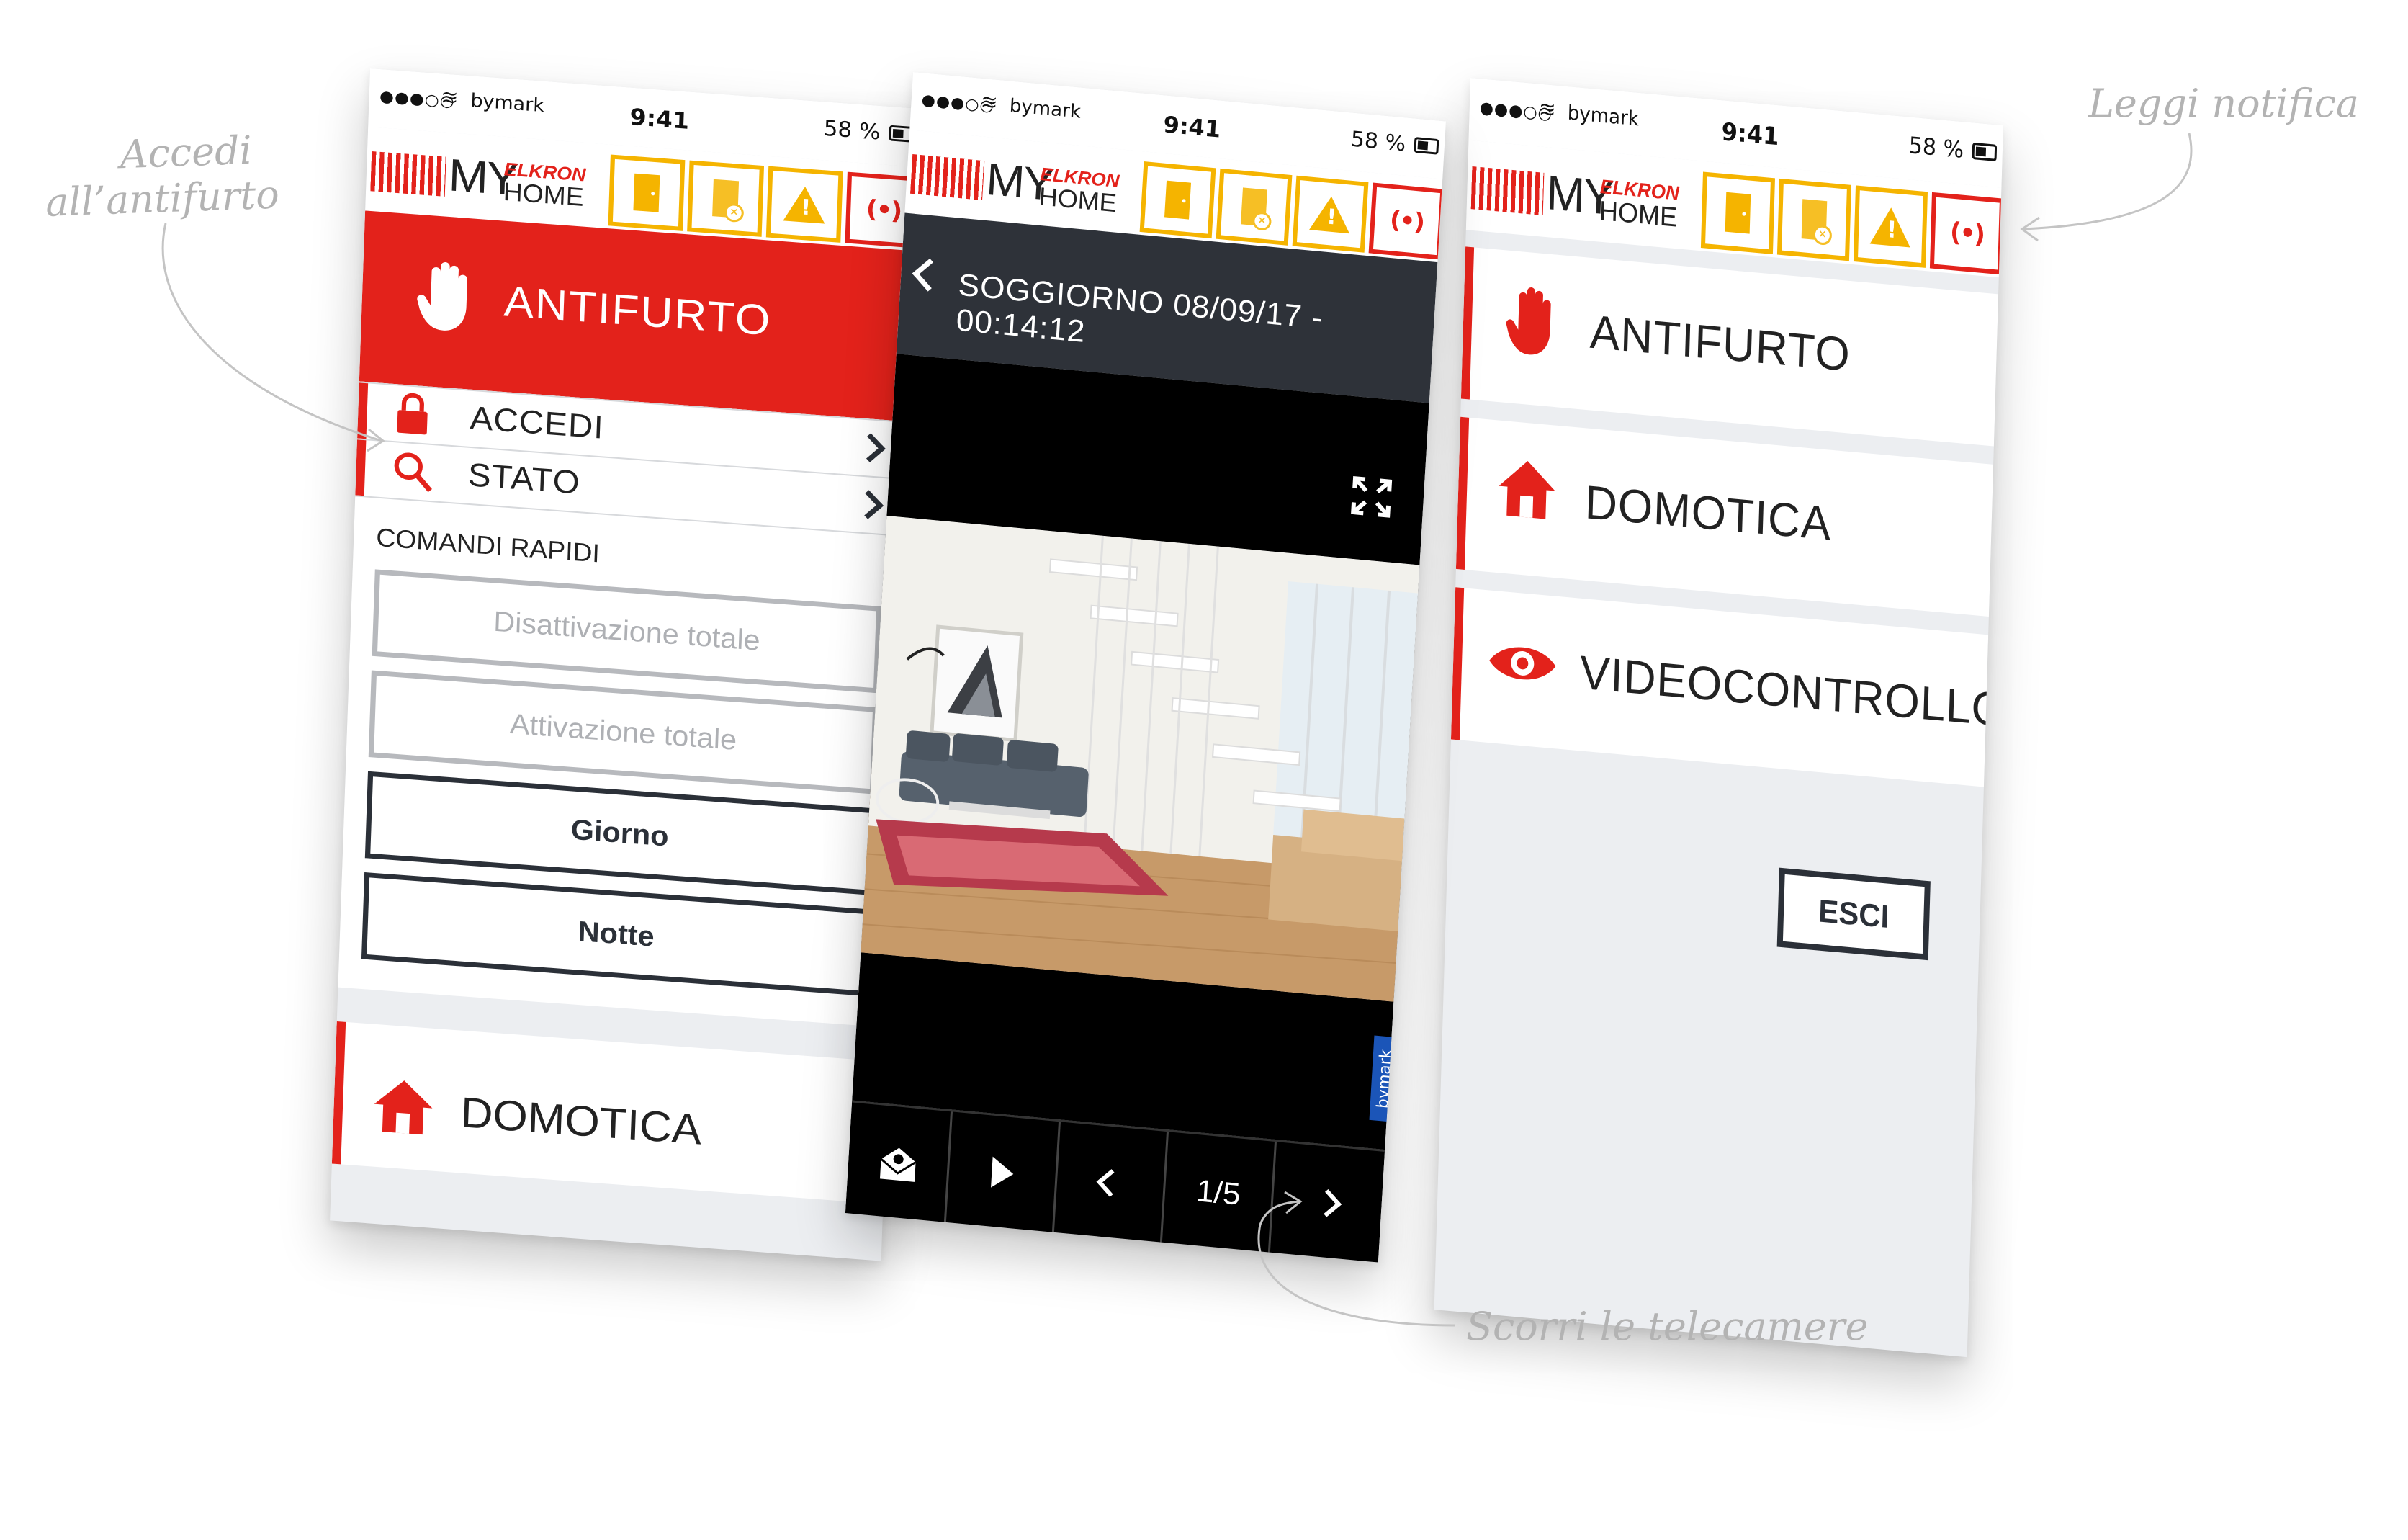  I want to click on annotation-accedi: Accedi all’antifurto, so click(162, 176).